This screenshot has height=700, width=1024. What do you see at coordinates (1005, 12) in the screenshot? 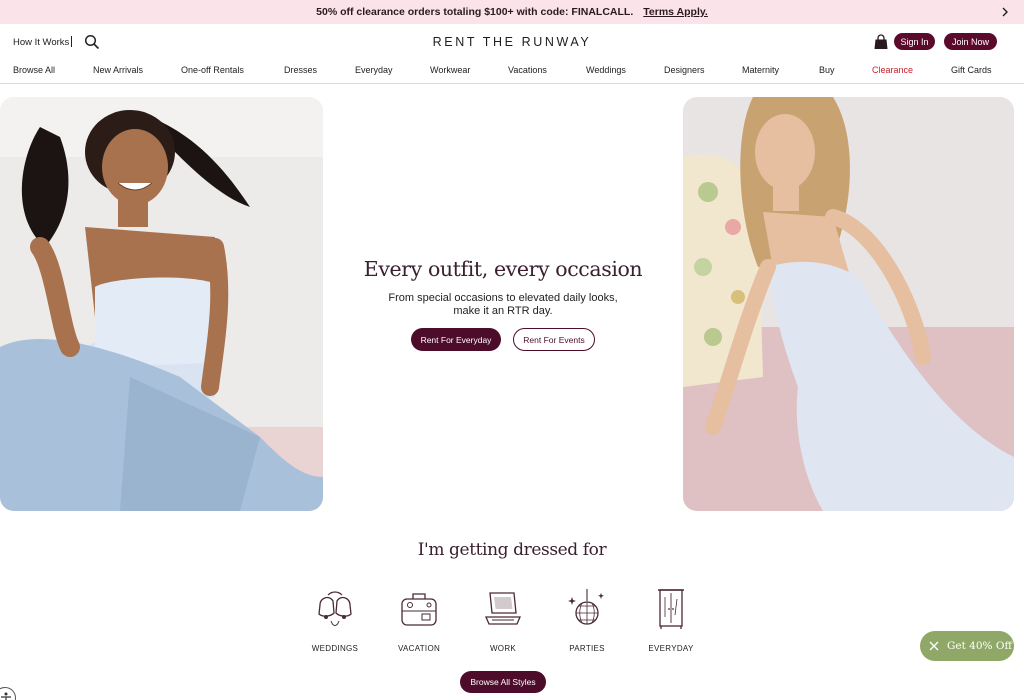
I see `chevron-right-icon` at bounding box center [1005, 12].